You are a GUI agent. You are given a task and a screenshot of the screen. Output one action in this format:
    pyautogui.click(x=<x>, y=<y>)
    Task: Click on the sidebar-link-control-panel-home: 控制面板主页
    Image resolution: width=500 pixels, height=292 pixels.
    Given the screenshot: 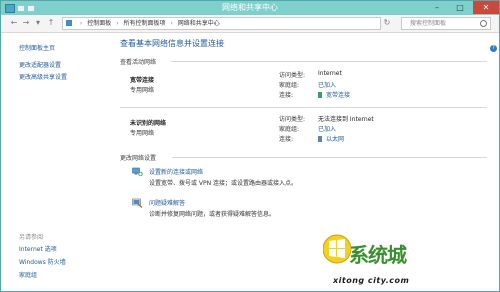 What is the action you would take?
    pyautogui.click(x=37, y=47)
    